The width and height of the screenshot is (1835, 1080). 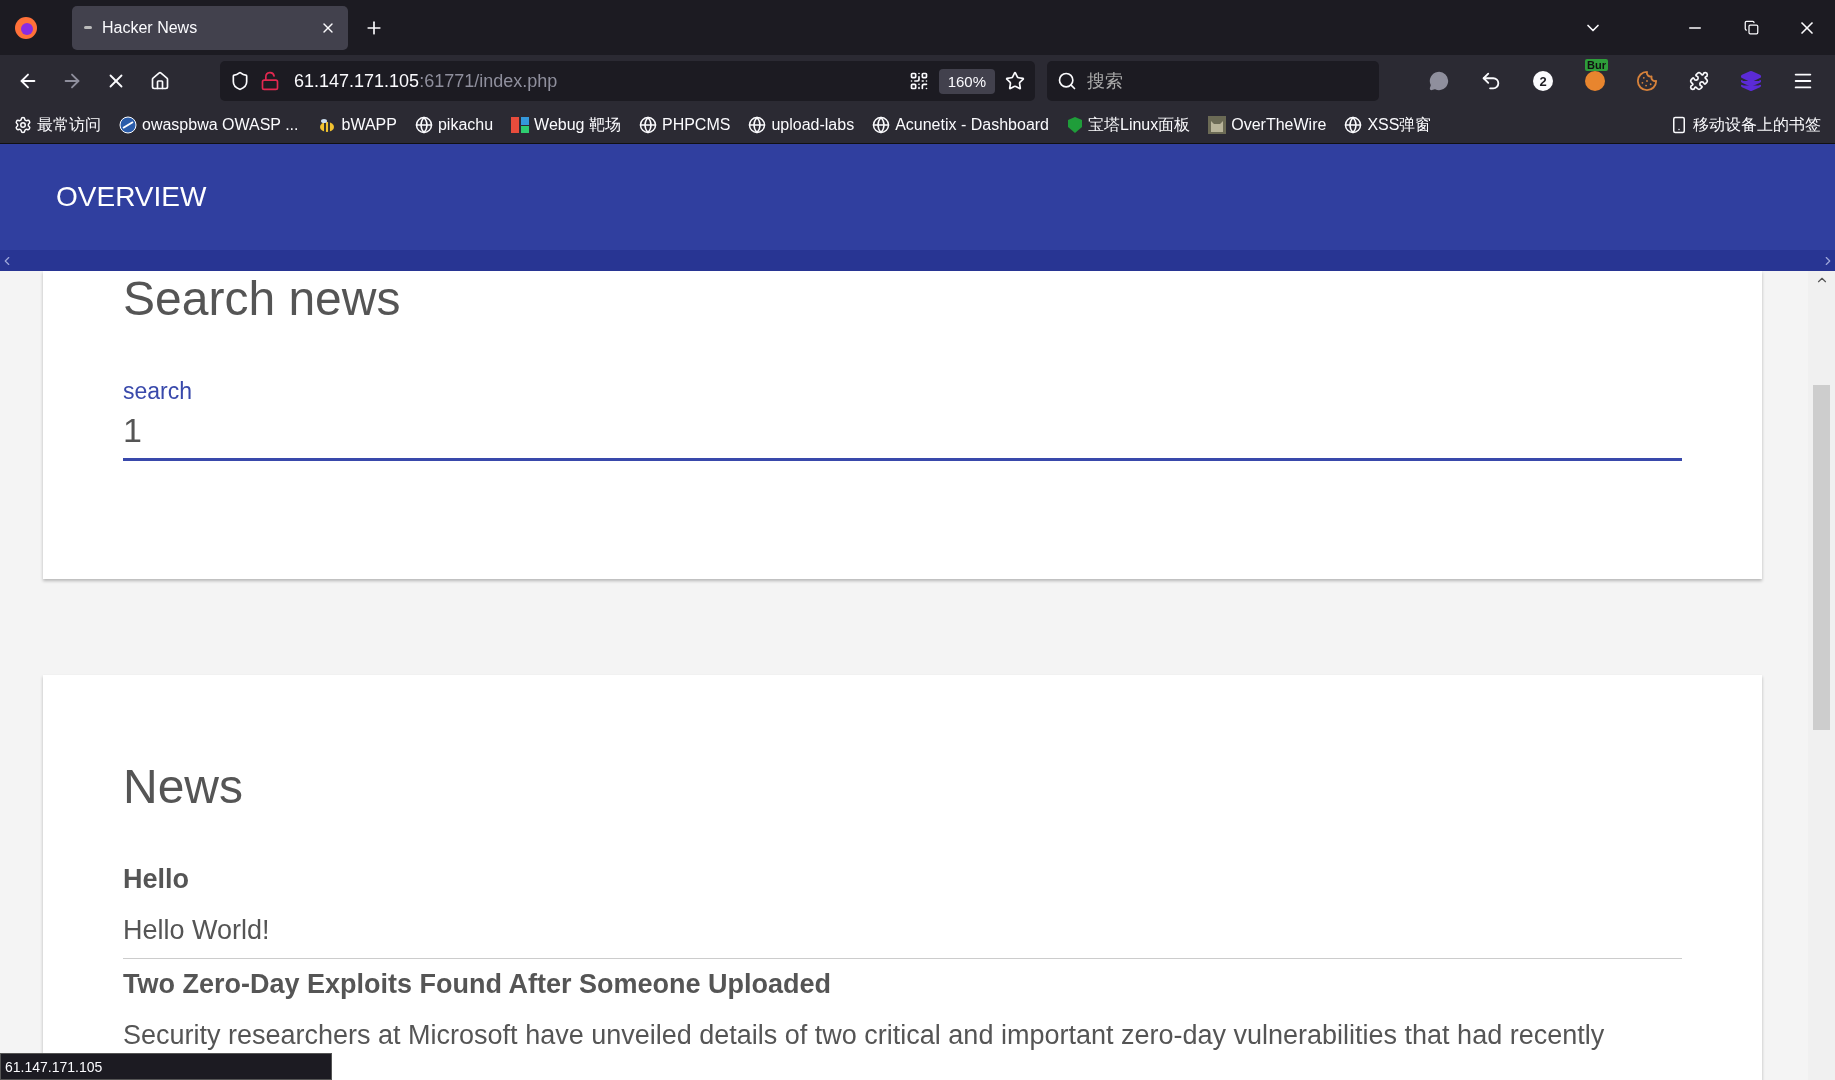 I want to click on search-input: 搜索, so click(x=1212, y=81).